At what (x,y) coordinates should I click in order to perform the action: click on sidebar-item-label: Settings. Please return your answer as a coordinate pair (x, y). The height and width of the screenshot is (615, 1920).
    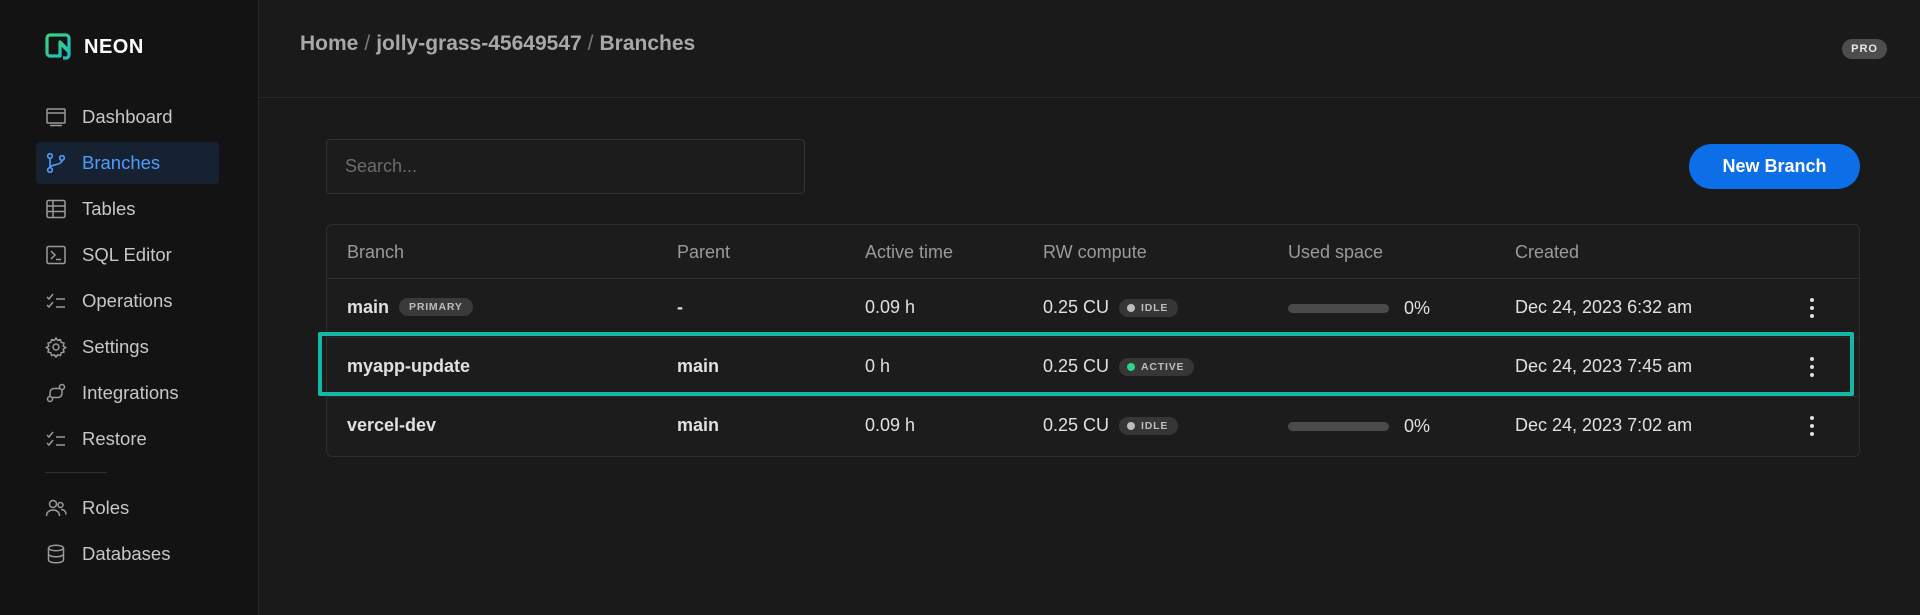
    Looking at the image, I should click on (115, 346).